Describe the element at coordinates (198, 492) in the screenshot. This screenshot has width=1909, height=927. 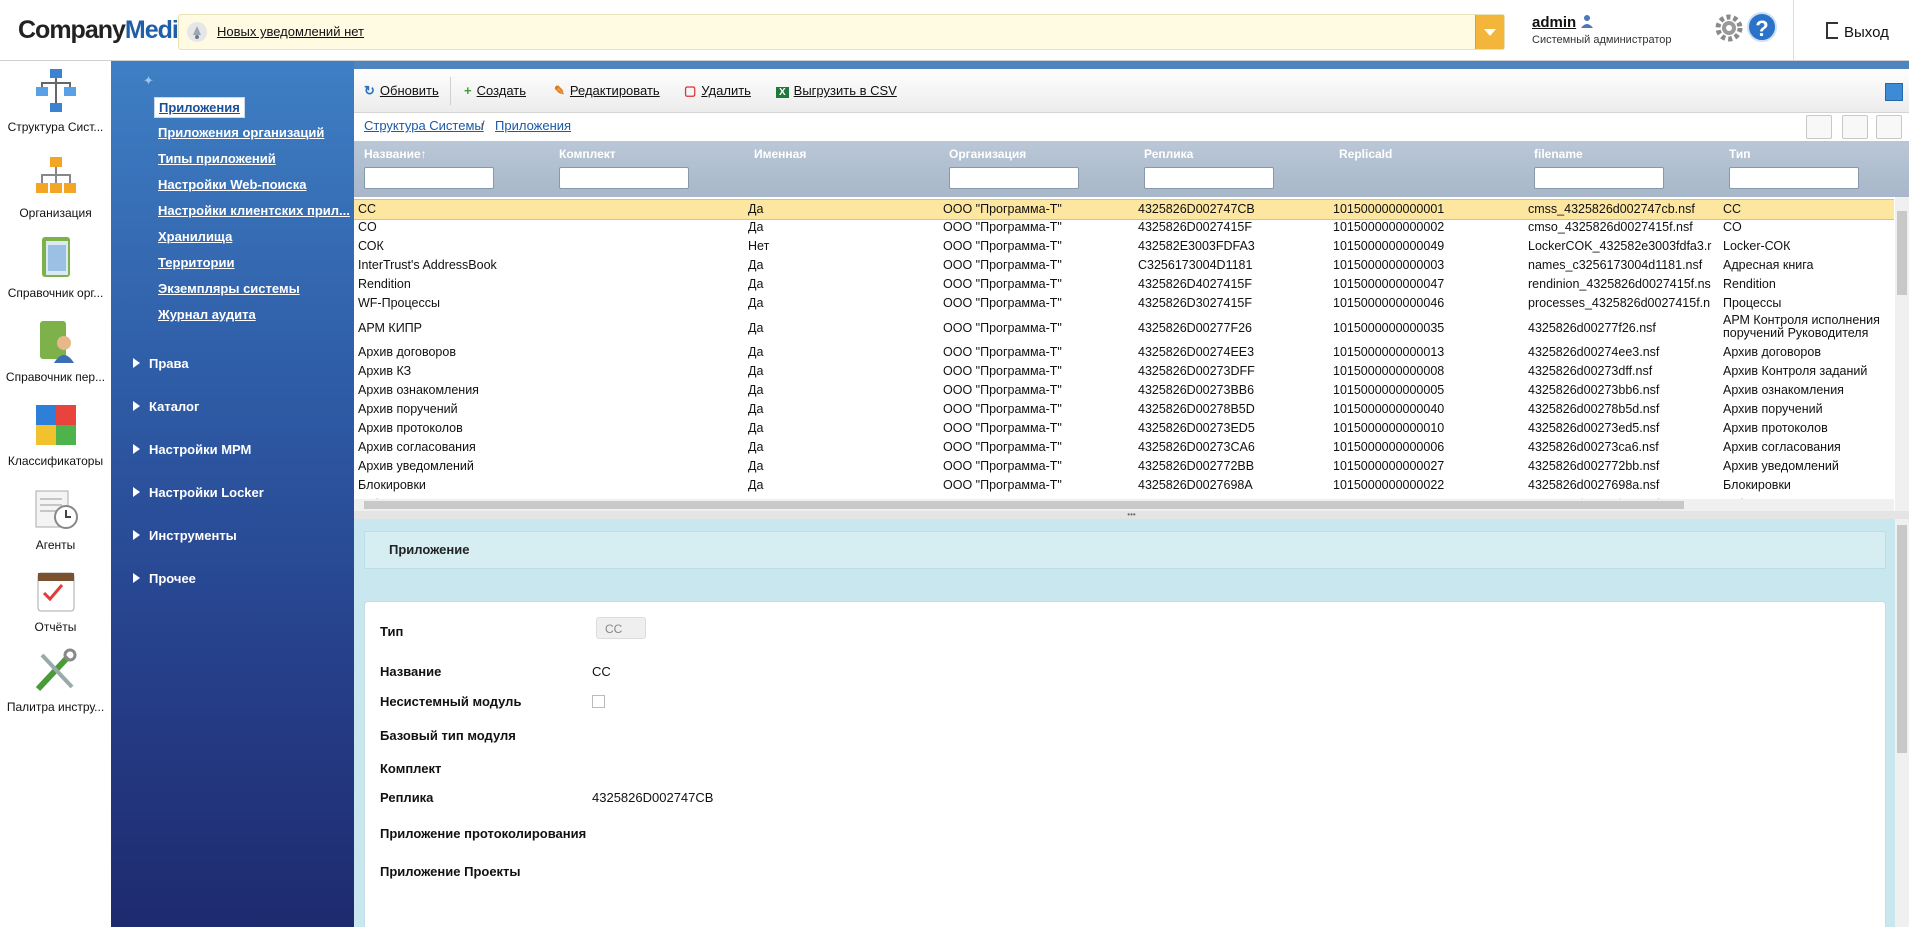
I see `nav-group-locker-settings: Настройки Locker` at that location.